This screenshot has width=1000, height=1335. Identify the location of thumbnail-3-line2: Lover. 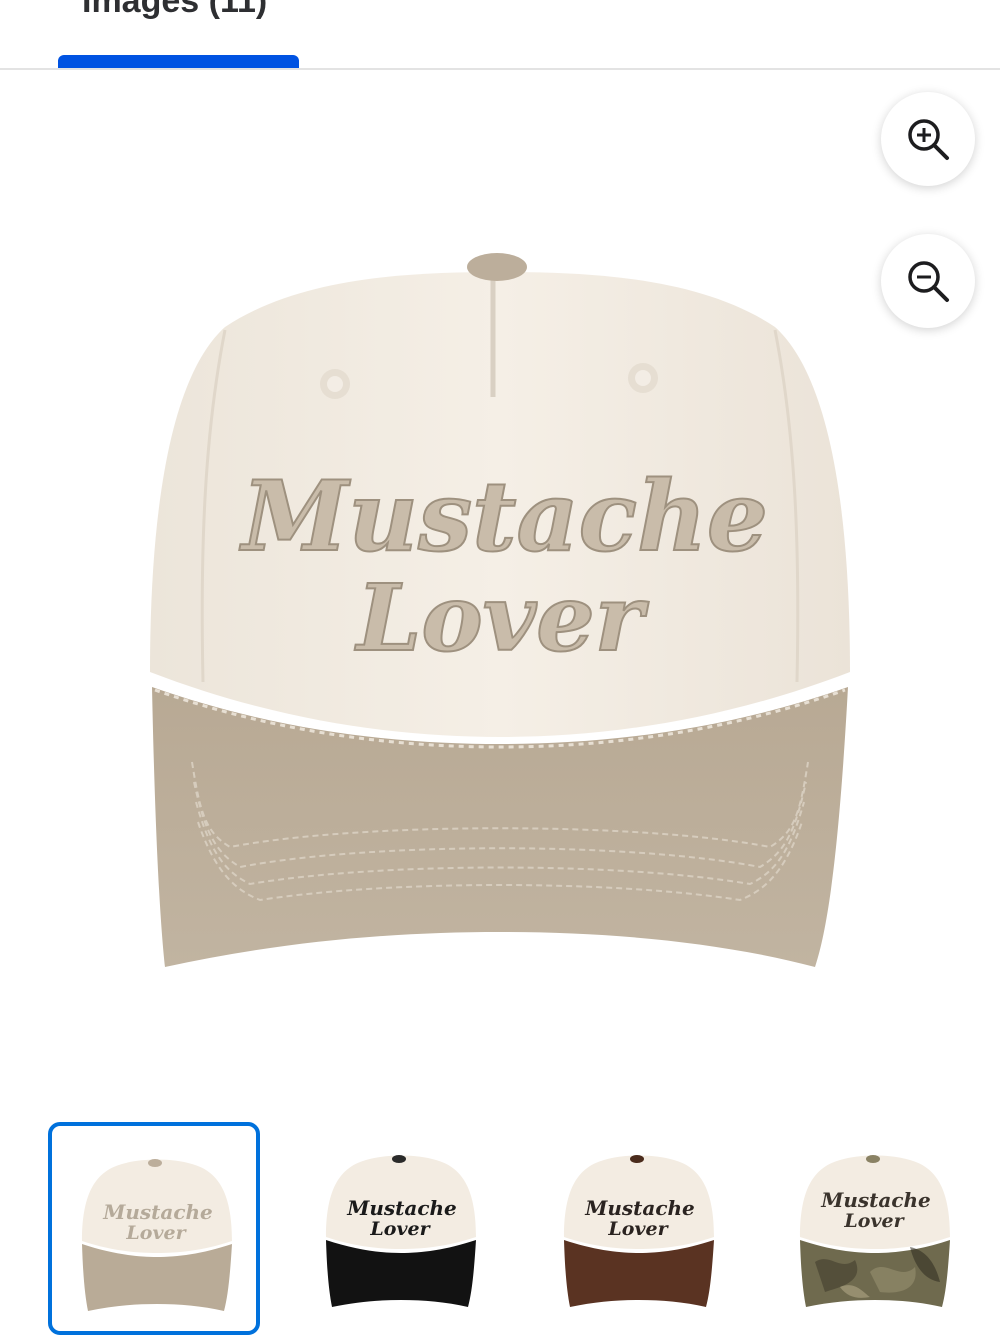
(638, 1229).